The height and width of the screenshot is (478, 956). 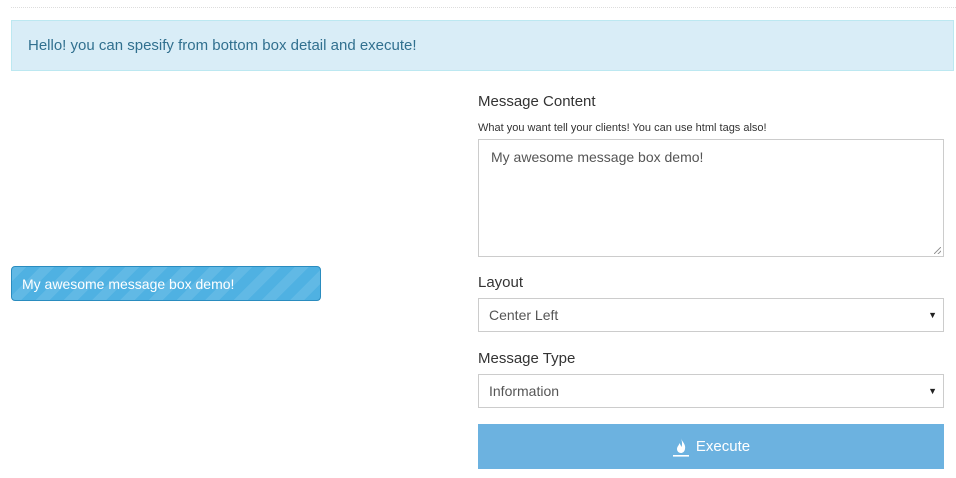 What do you see at coordinates (711, 391) in the screenshot?
I see `message-type-select: Information ▼` at bounding box center [711, 391].